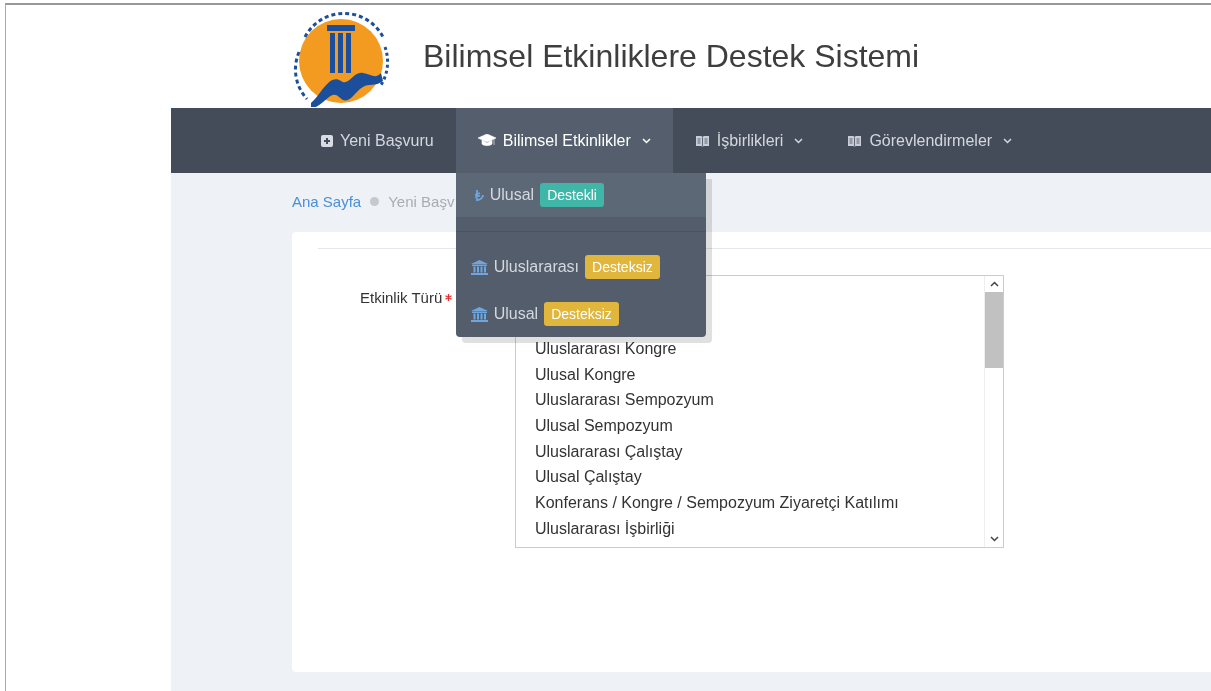 This screenshot has height=691, width=1211. Describe the element at coordinates (759, 349) in the screenshot. I see `list-option: Uluslararası Kongre` at that location.